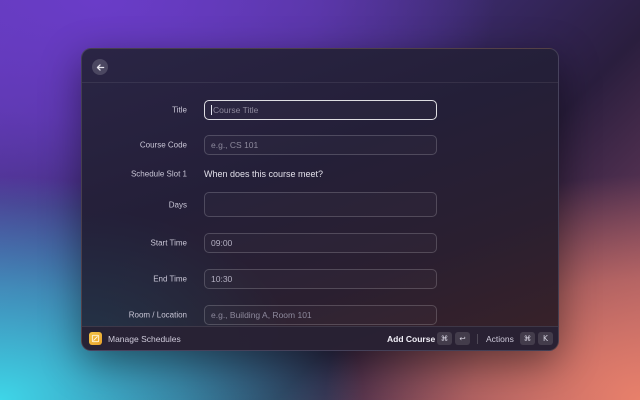 Image resolution: width=640 pixels, height=400 pixels. What do you see at coordinates (158, 174) in the screenshot?
I see `schedule-slot-label: Schedule Slot 1` at bounding box center [158, 174].